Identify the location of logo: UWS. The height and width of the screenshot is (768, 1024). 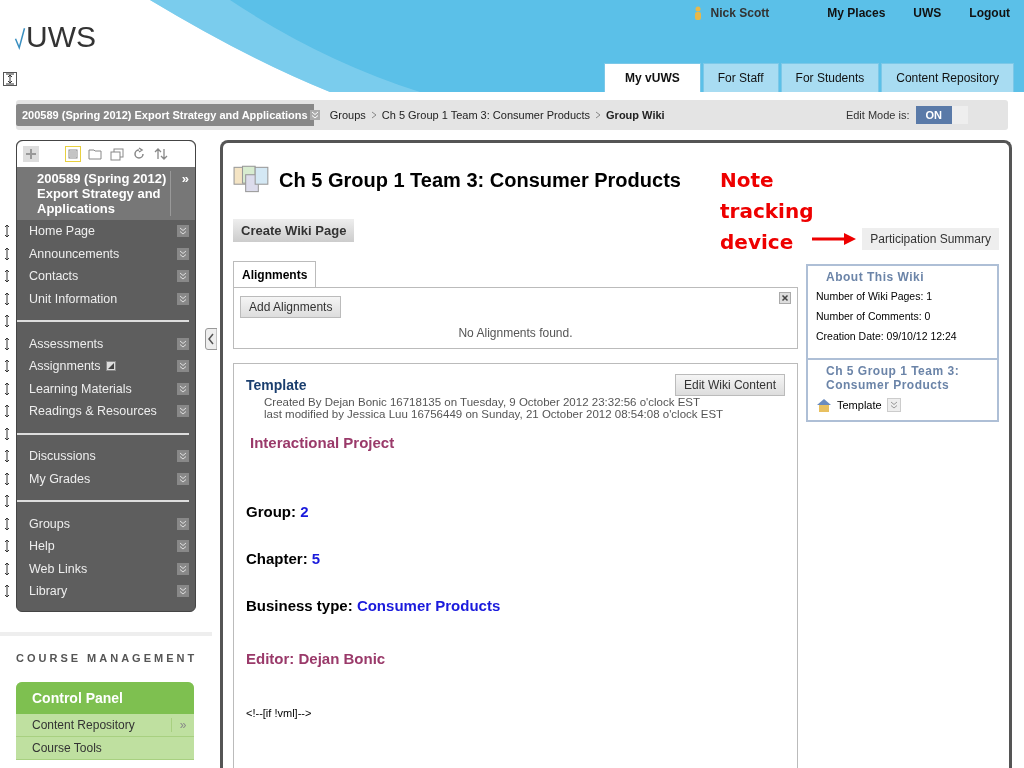
(61, 37).